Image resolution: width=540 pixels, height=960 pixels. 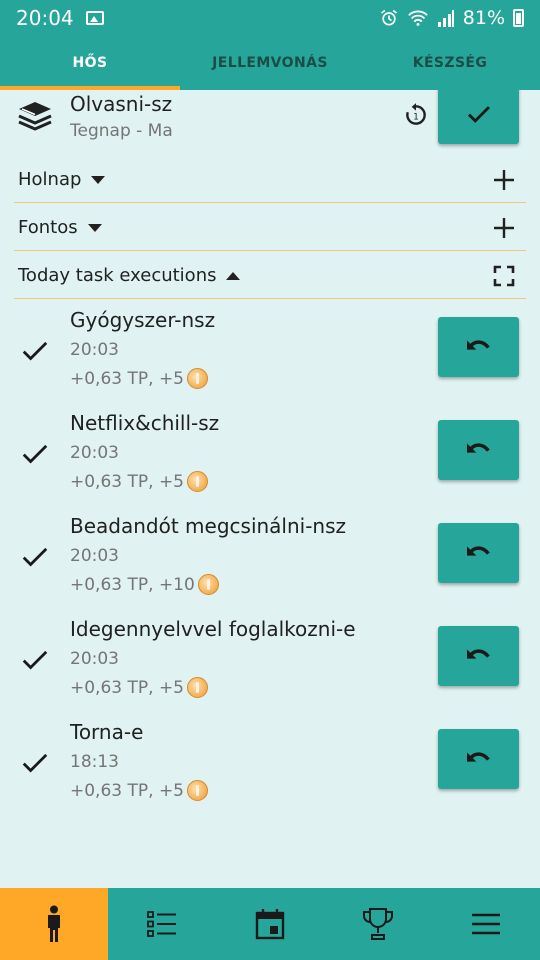 I want to click on section-important-label: Fontos, so click(x=48, y=227).